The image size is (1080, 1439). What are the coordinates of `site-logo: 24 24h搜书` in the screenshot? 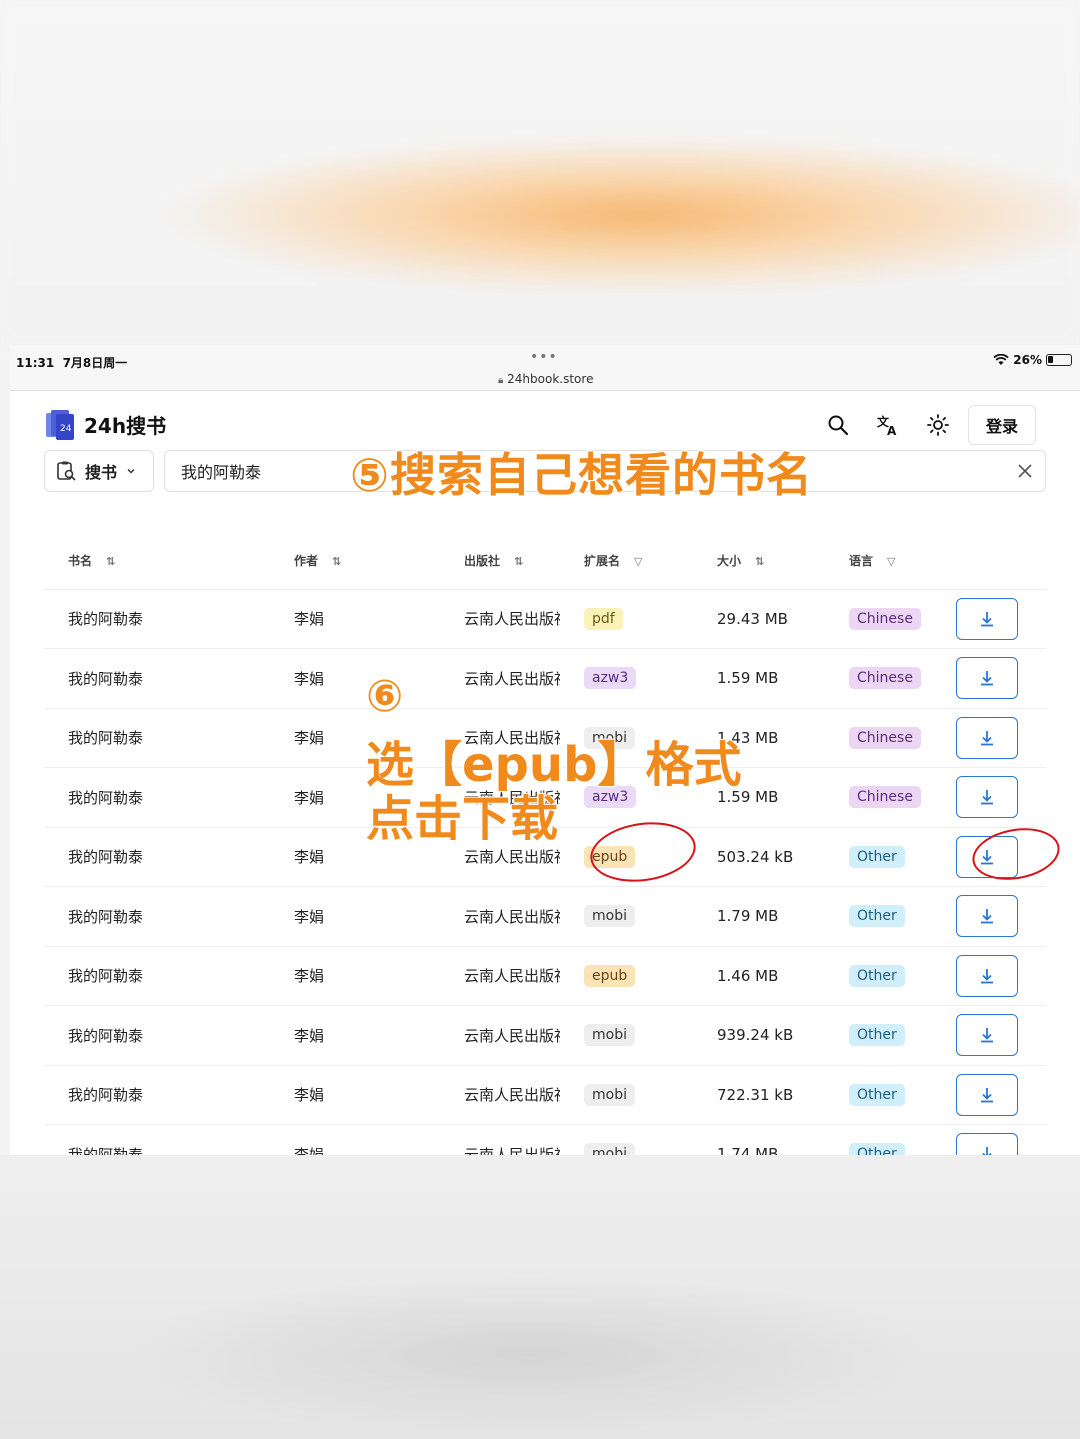 It's located at (105, 424).